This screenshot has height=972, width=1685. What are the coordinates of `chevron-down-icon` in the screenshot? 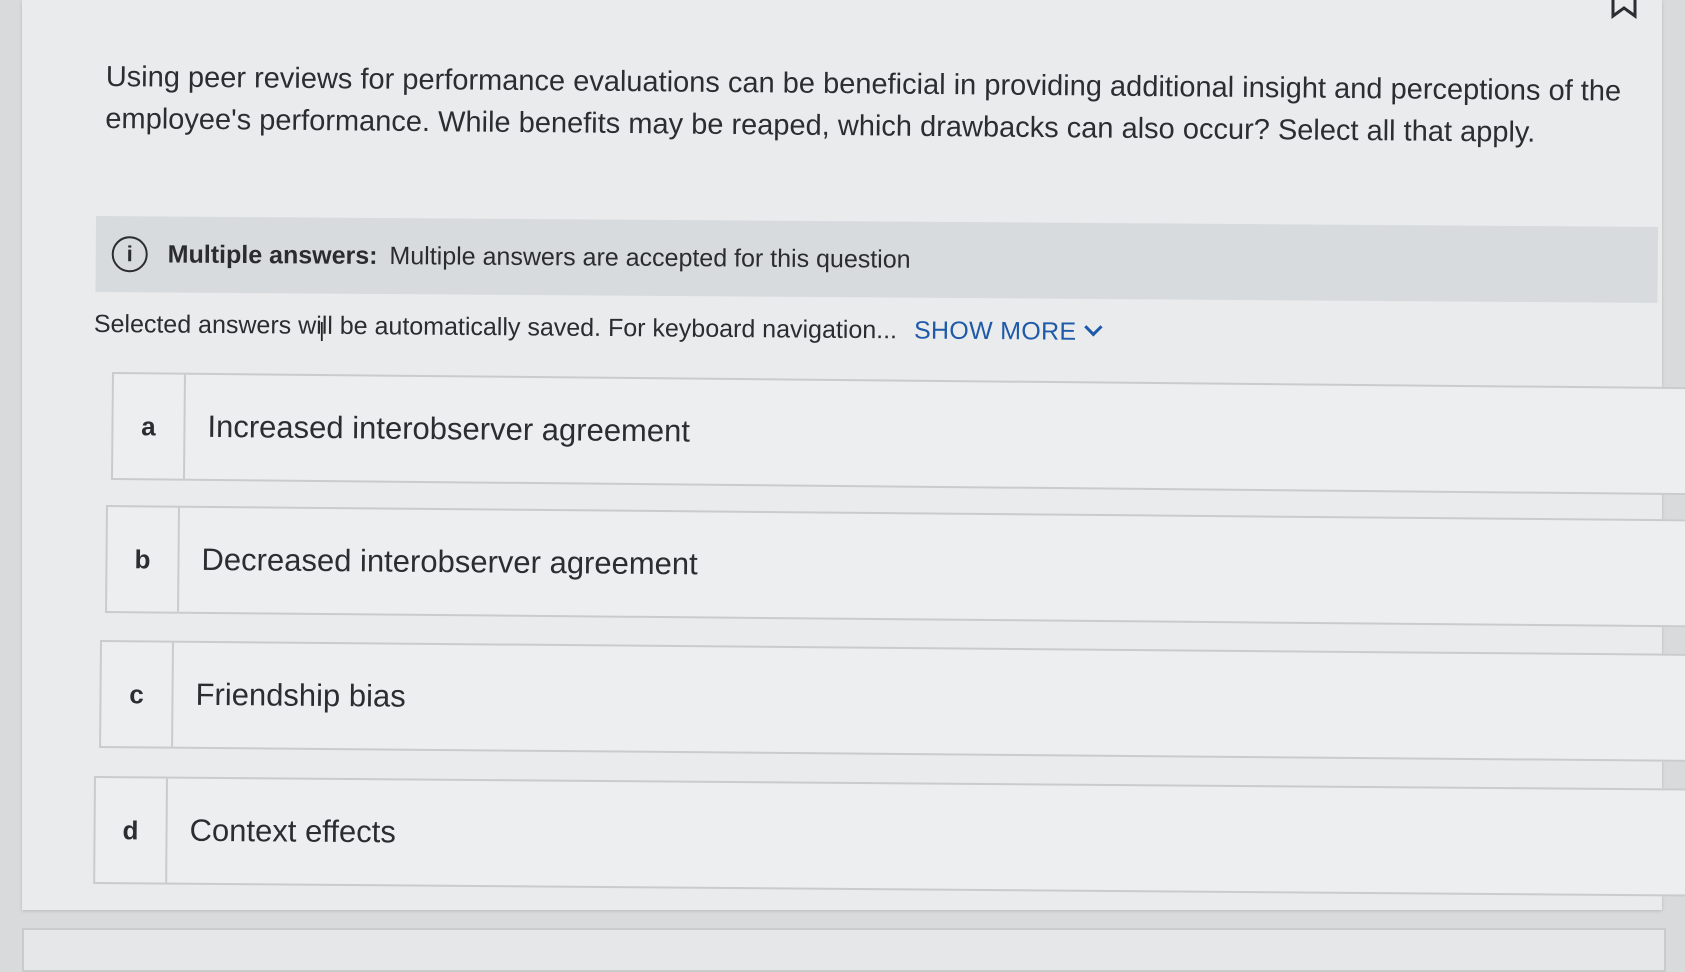 It's located at (1093, 327).